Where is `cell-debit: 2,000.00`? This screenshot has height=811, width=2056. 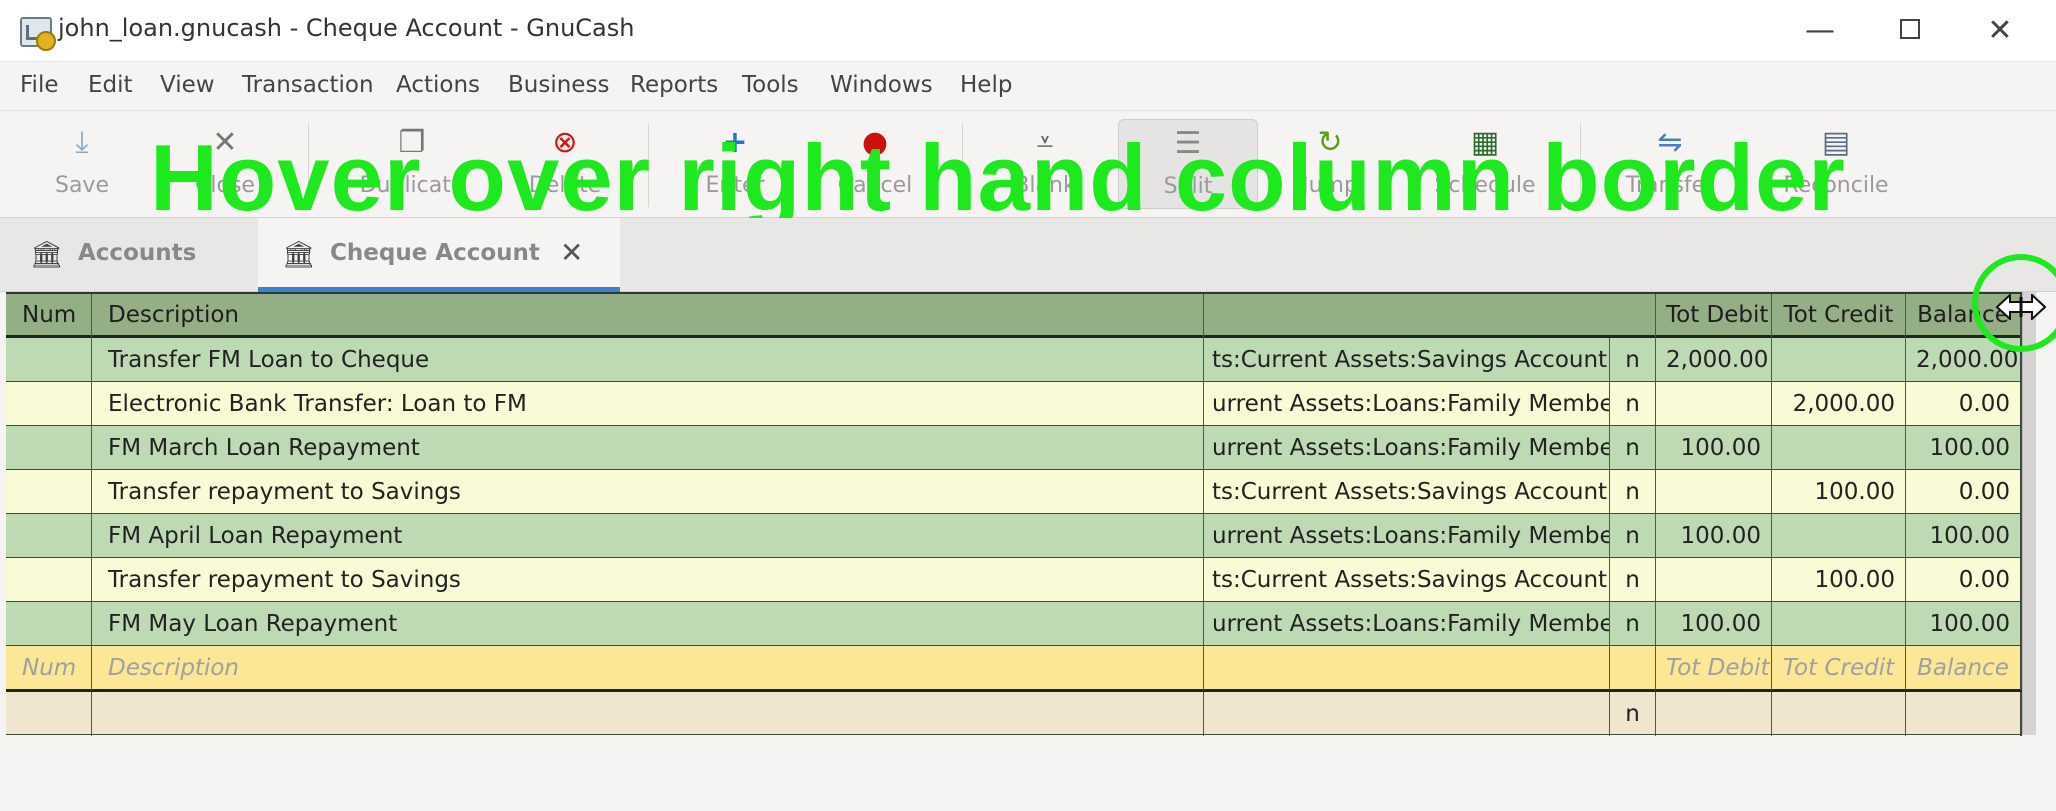 cell-debit: 2,000.00 is located at coordinates (1714, 360).